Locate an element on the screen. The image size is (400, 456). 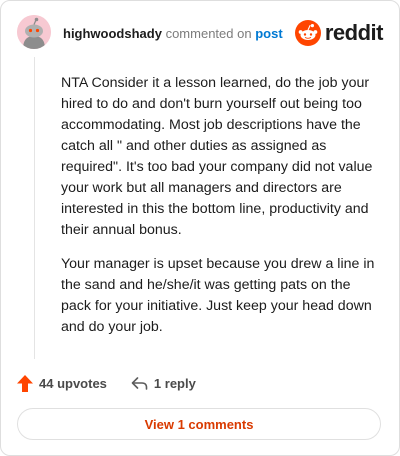
snoo-avatar-icon is located at coordinates (34, 32).